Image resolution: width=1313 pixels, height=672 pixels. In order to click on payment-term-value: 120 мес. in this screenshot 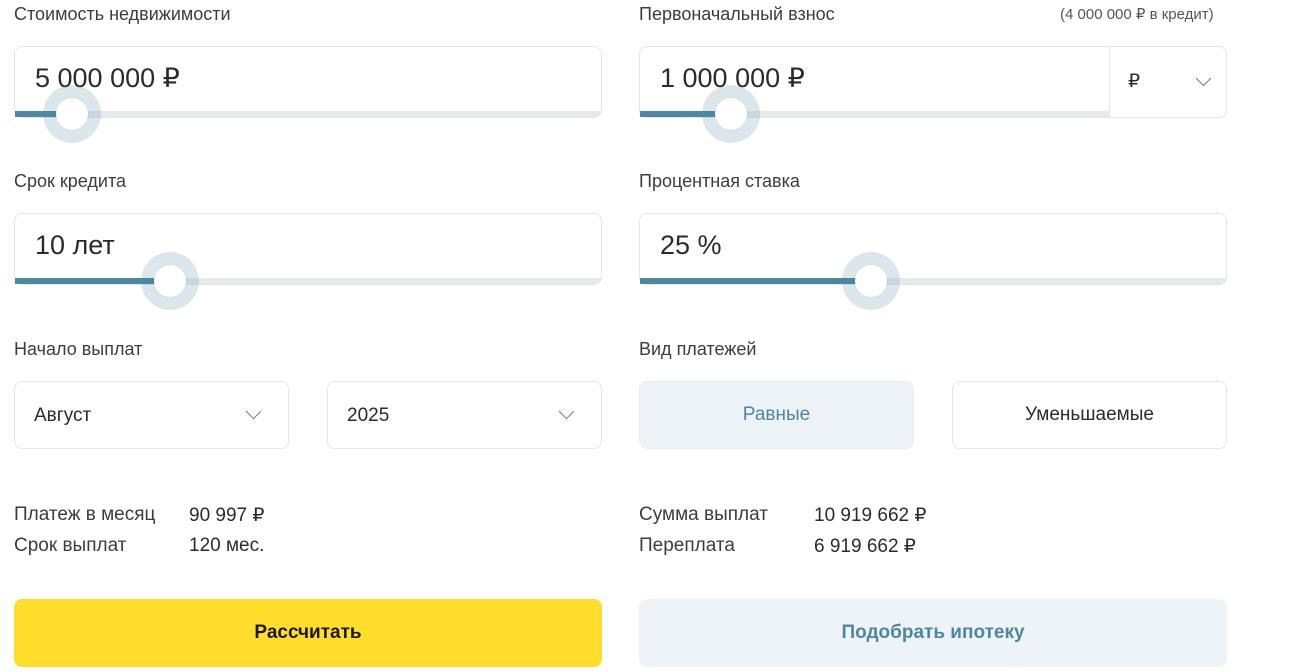, I will do `click(227, 545)`.